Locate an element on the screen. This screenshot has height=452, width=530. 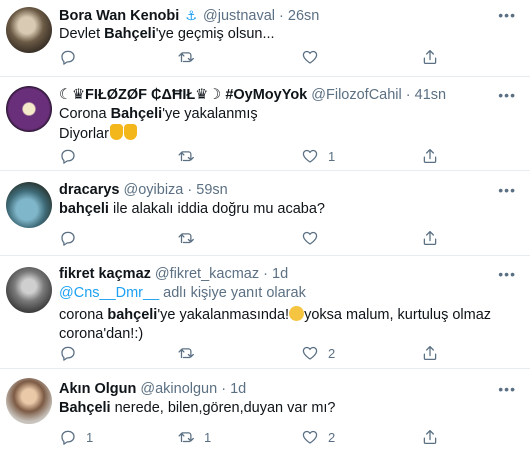
author-name: dracarys is located at coordinates (89, 190).